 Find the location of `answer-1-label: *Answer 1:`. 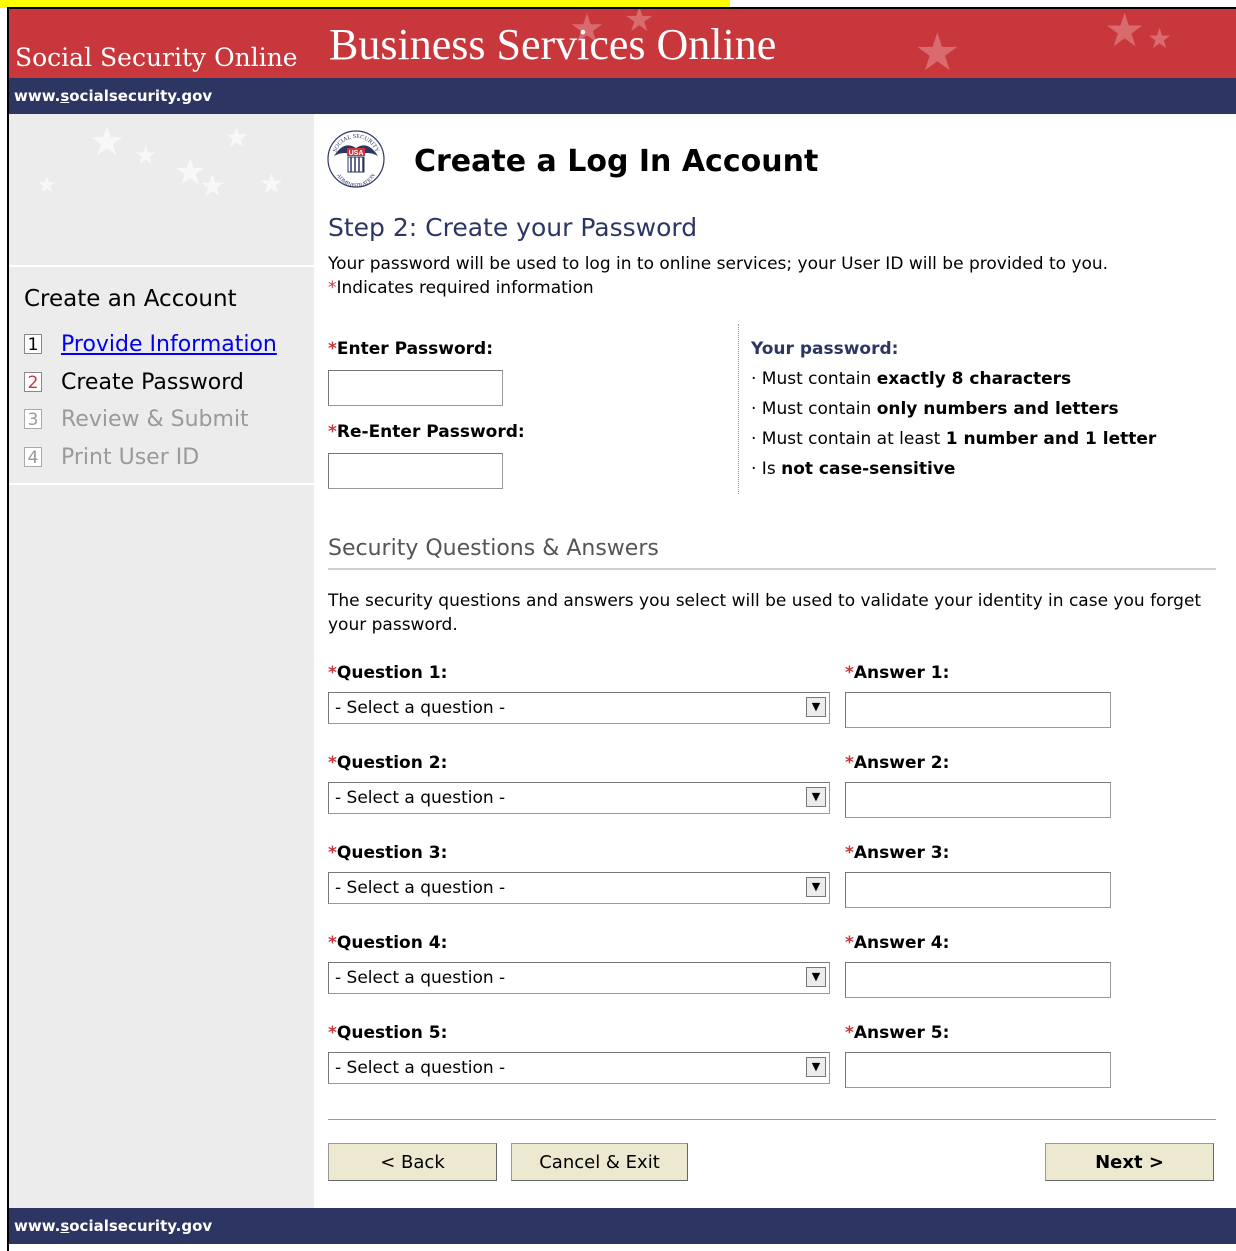

answer-1-label: *Answer 1: is located at coordinates (897, 673).